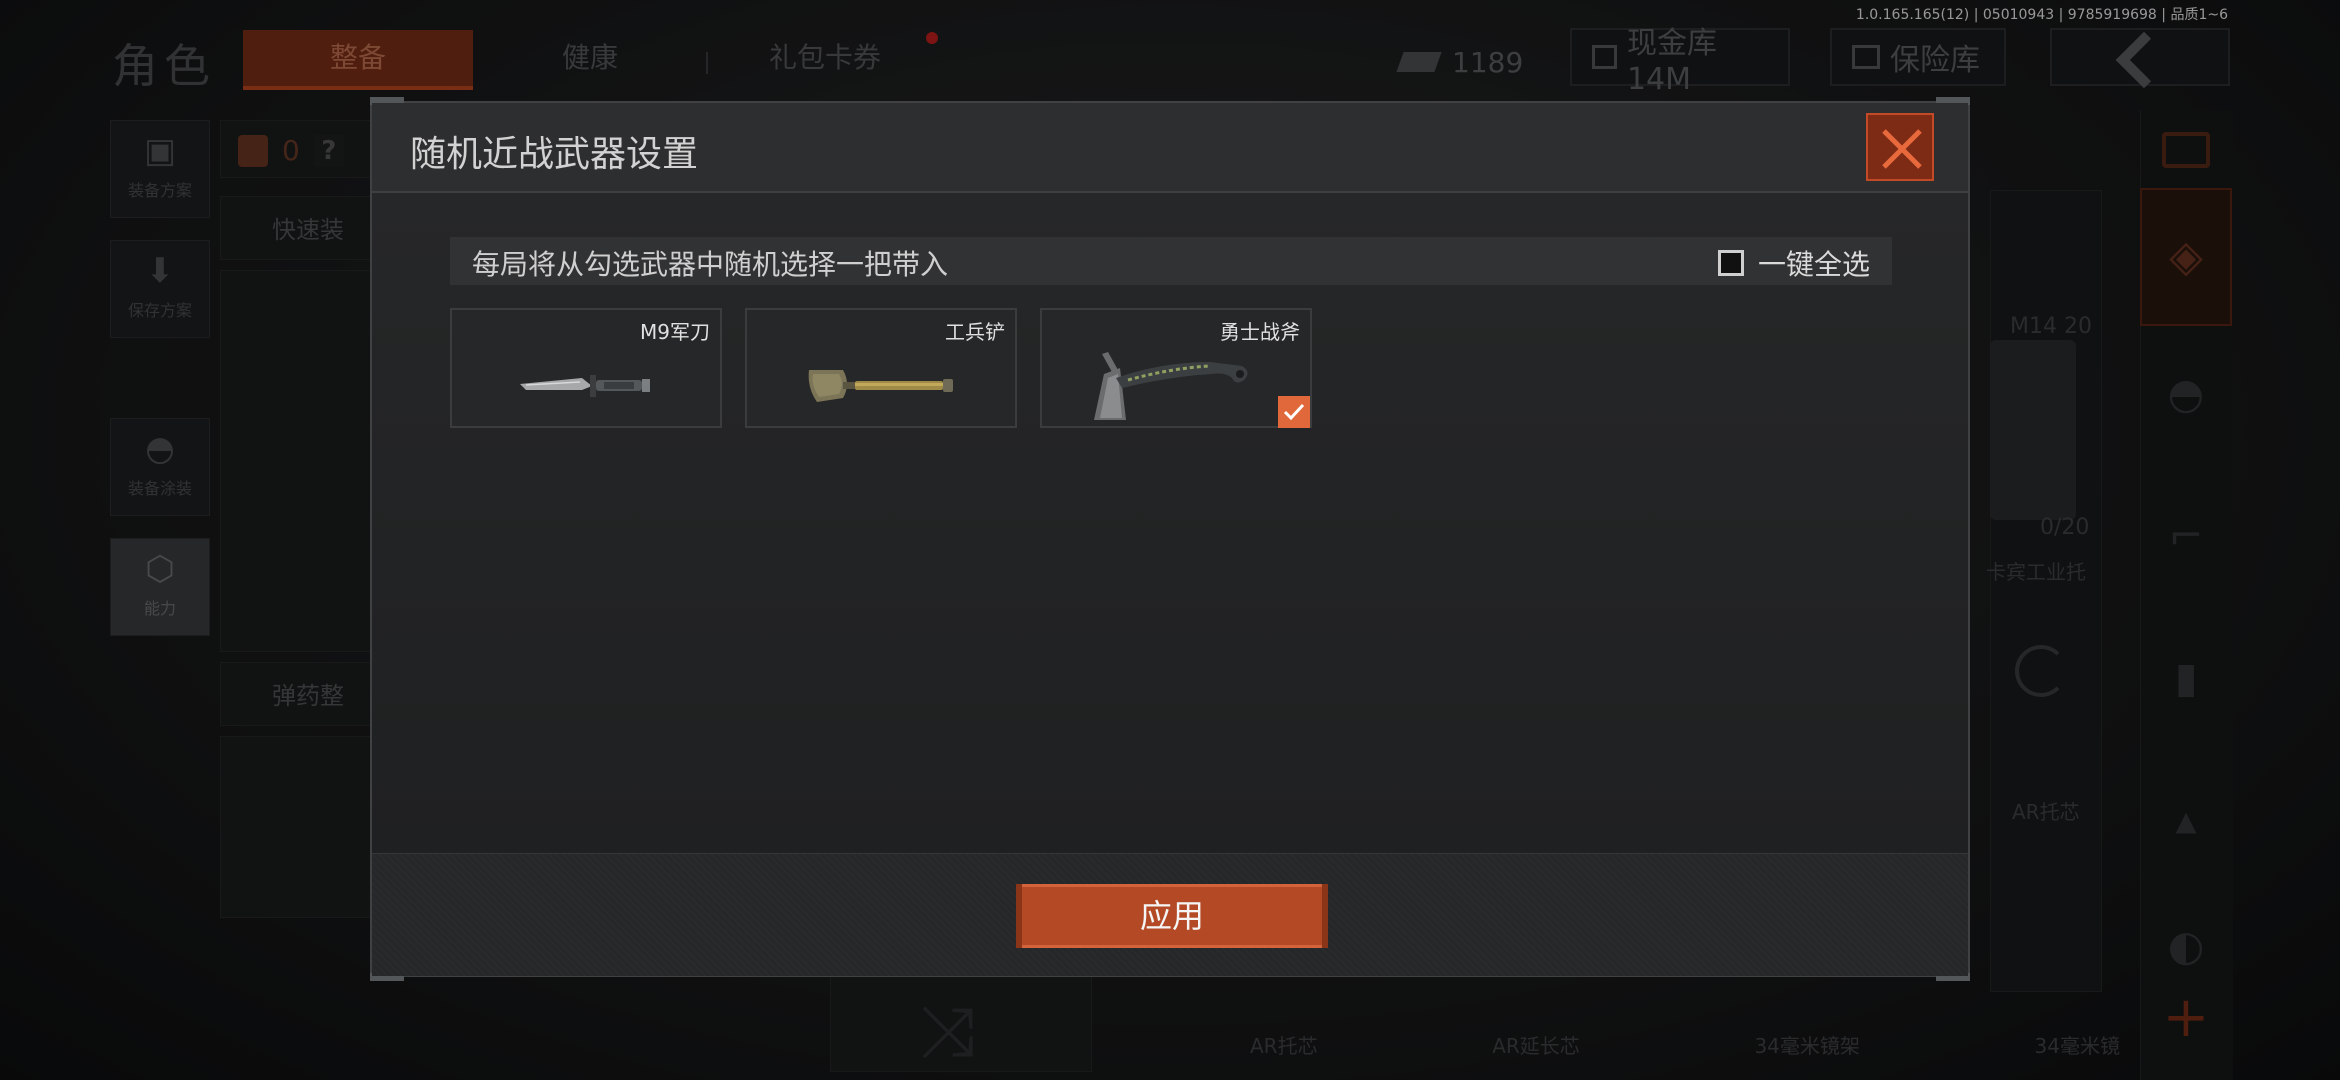 This screenshot has width=2340, height=1080. I want to click on weapon-card-shovel: 工兵铲, so click(881, 368).